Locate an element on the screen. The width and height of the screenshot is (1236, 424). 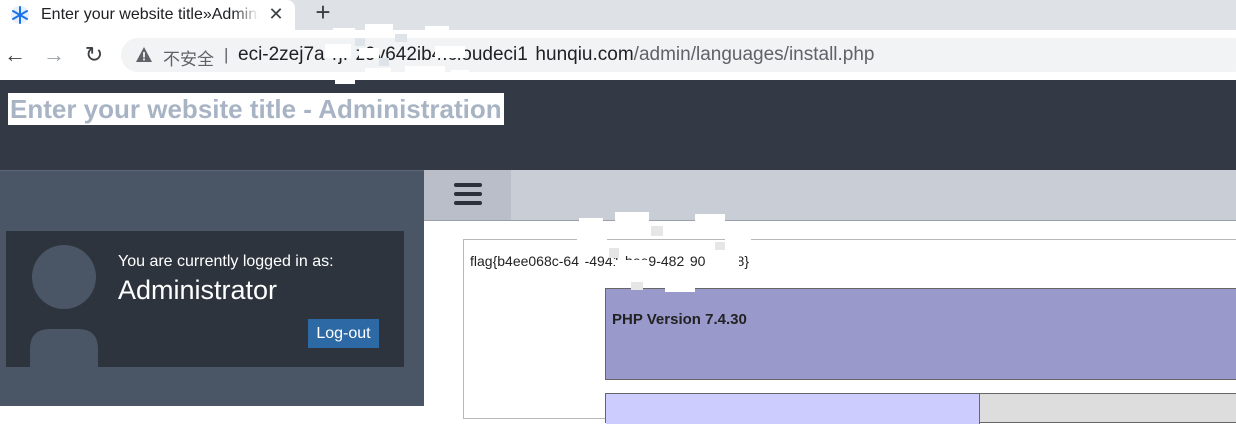
plus-icon: + is located at coordinates (323, 13).